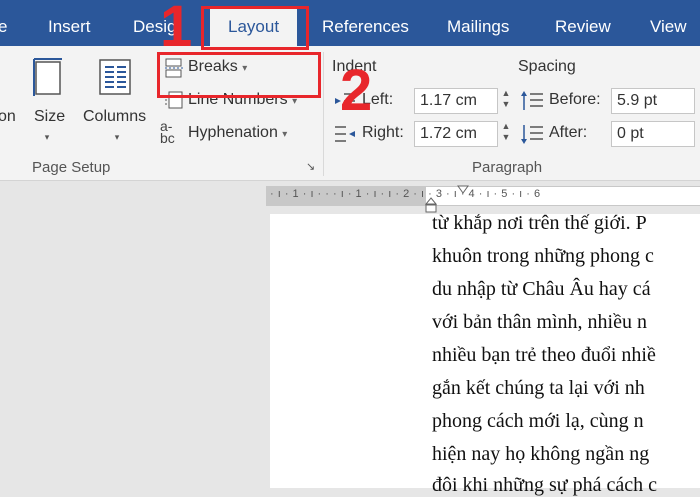 The width and height of the screenshot is (700, 497). What do you see at coordinates (456, 101) in the screenshot?
I see `indent-left-input: 1.17 cm` at bounding box center [456, 101].